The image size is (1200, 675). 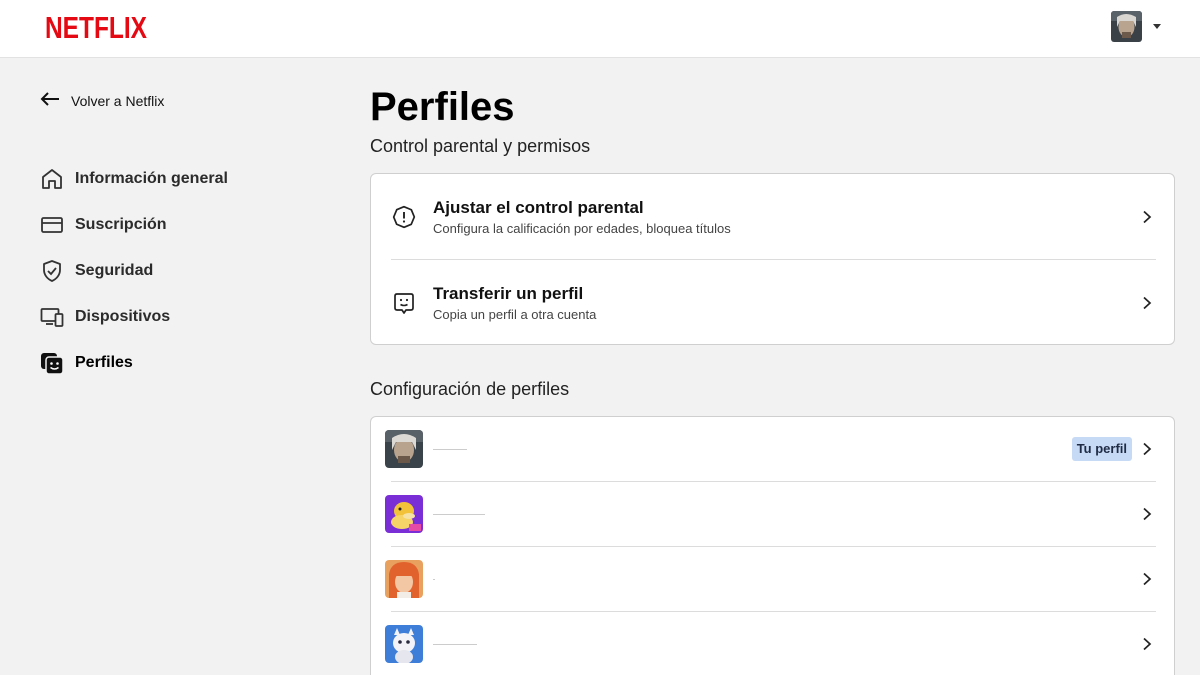 What do you see at coordinates (480, 146) in the screenshot?
I see `section-title-parental: Control parental y permisos` at bounding box center [480, 146].